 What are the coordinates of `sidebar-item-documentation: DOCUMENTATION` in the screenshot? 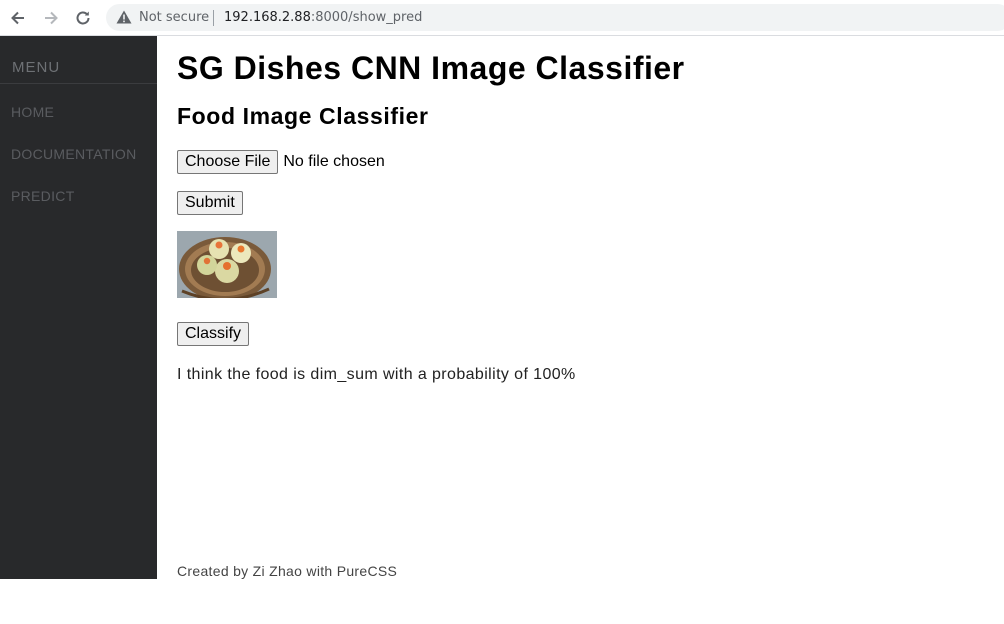 It's located at (73, 154).